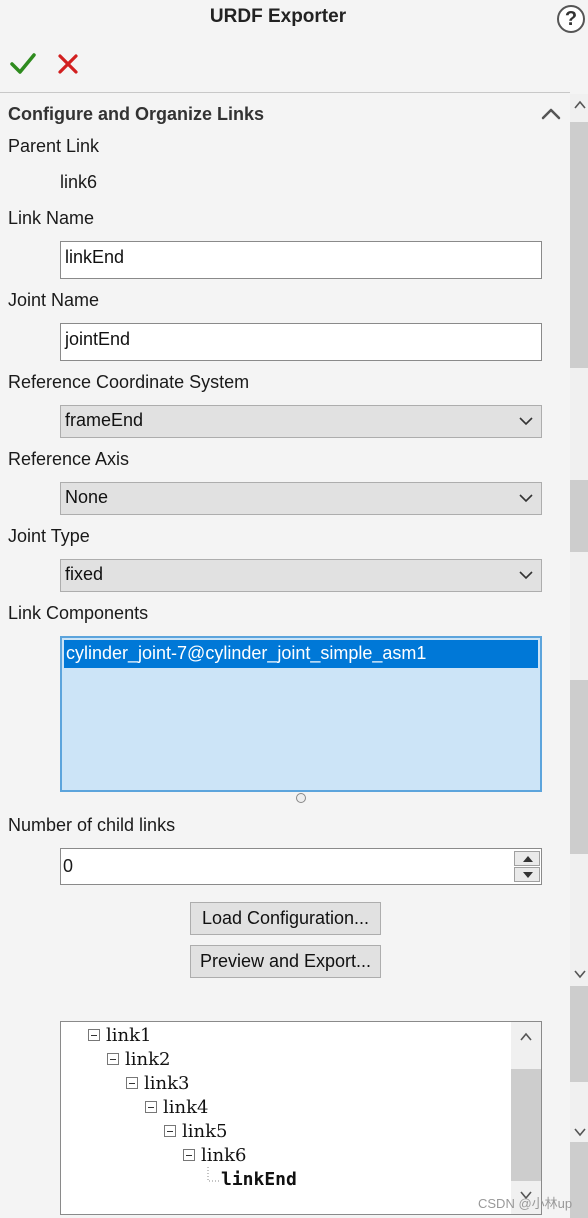  I want to click on resize-handle, so click(301, 798).